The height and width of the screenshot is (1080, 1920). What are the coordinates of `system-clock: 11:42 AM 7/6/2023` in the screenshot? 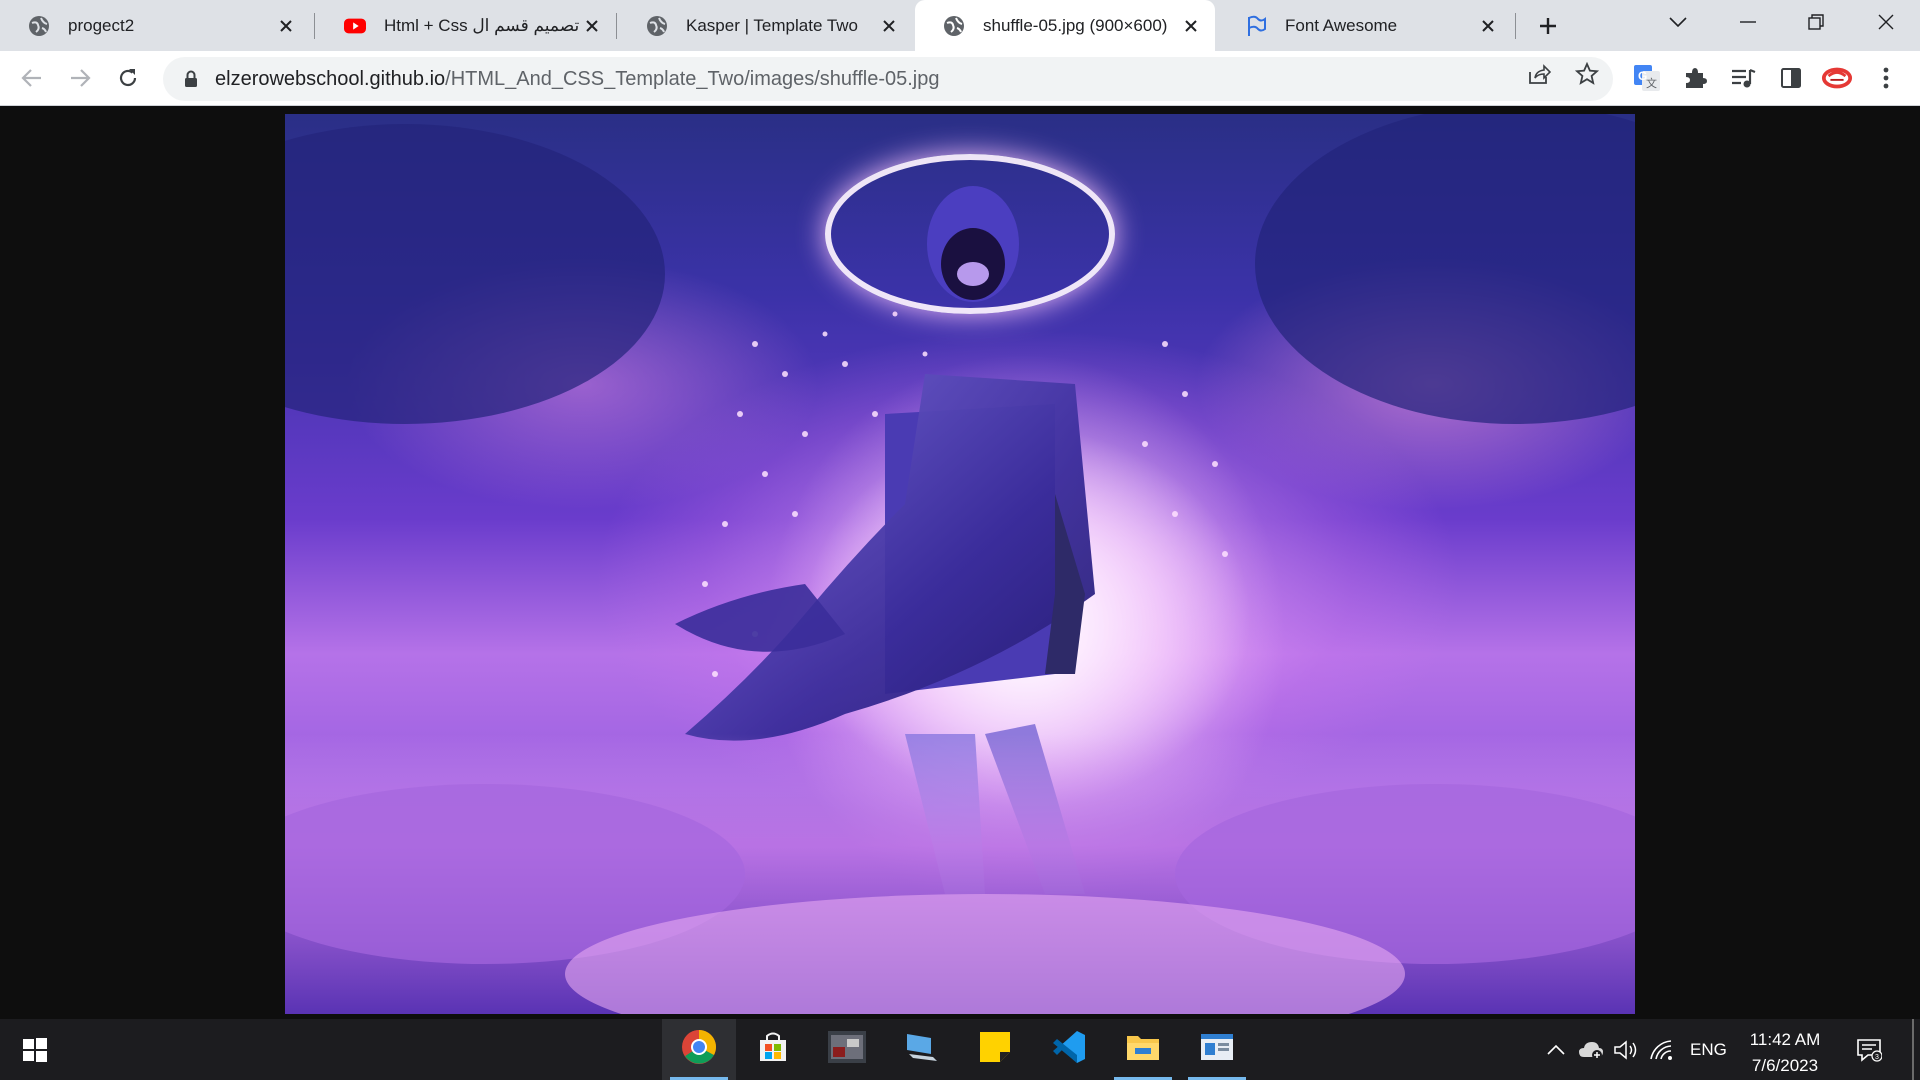 It's located at (1785, 1053).